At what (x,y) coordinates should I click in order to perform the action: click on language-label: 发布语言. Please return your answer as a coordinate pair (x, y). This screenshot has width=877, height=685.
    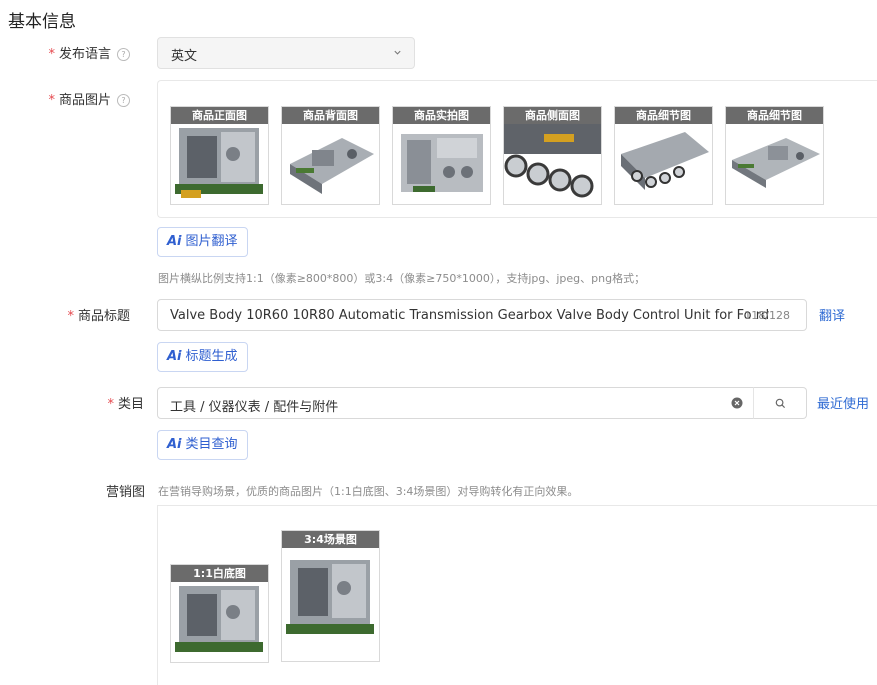
    Looking at the image, I should click on (84, 54).